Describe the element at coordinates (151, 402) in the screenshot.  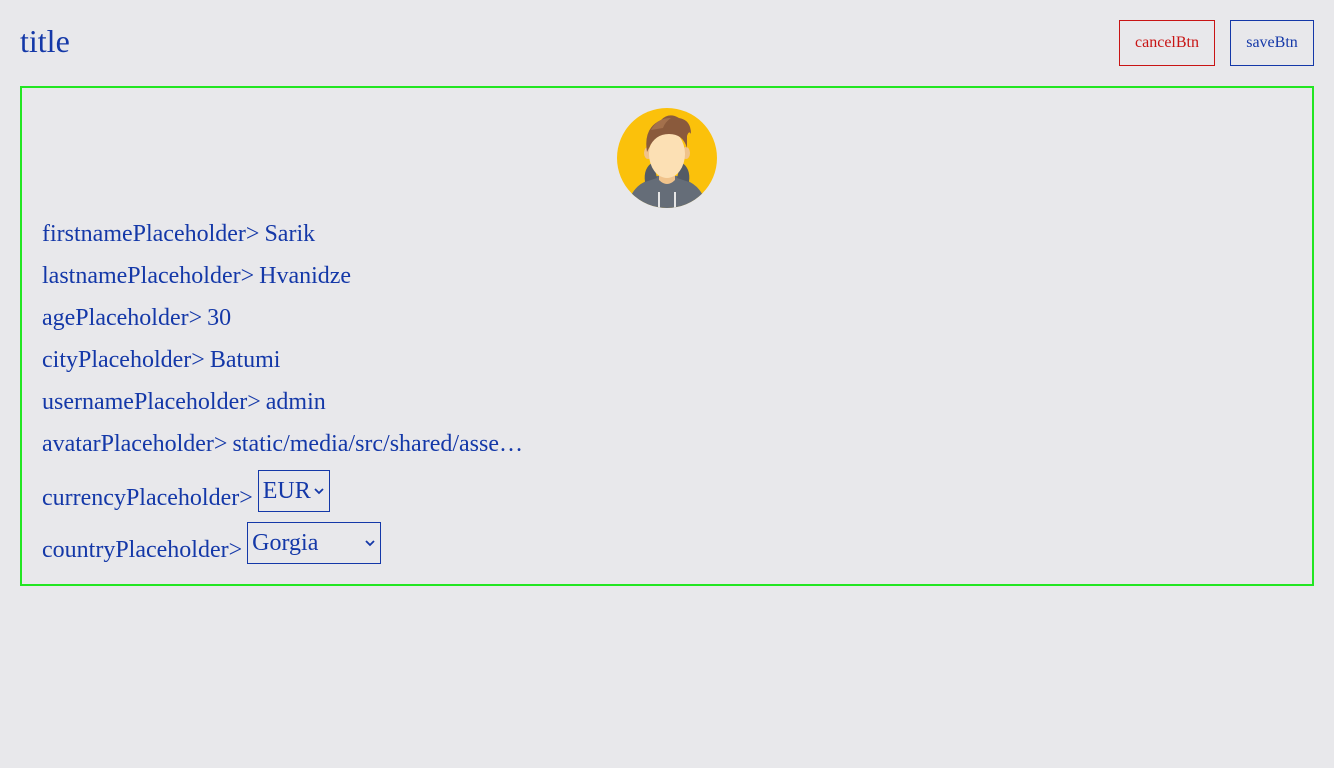
I see `username-label: usernamePlaceholder>` at that location.